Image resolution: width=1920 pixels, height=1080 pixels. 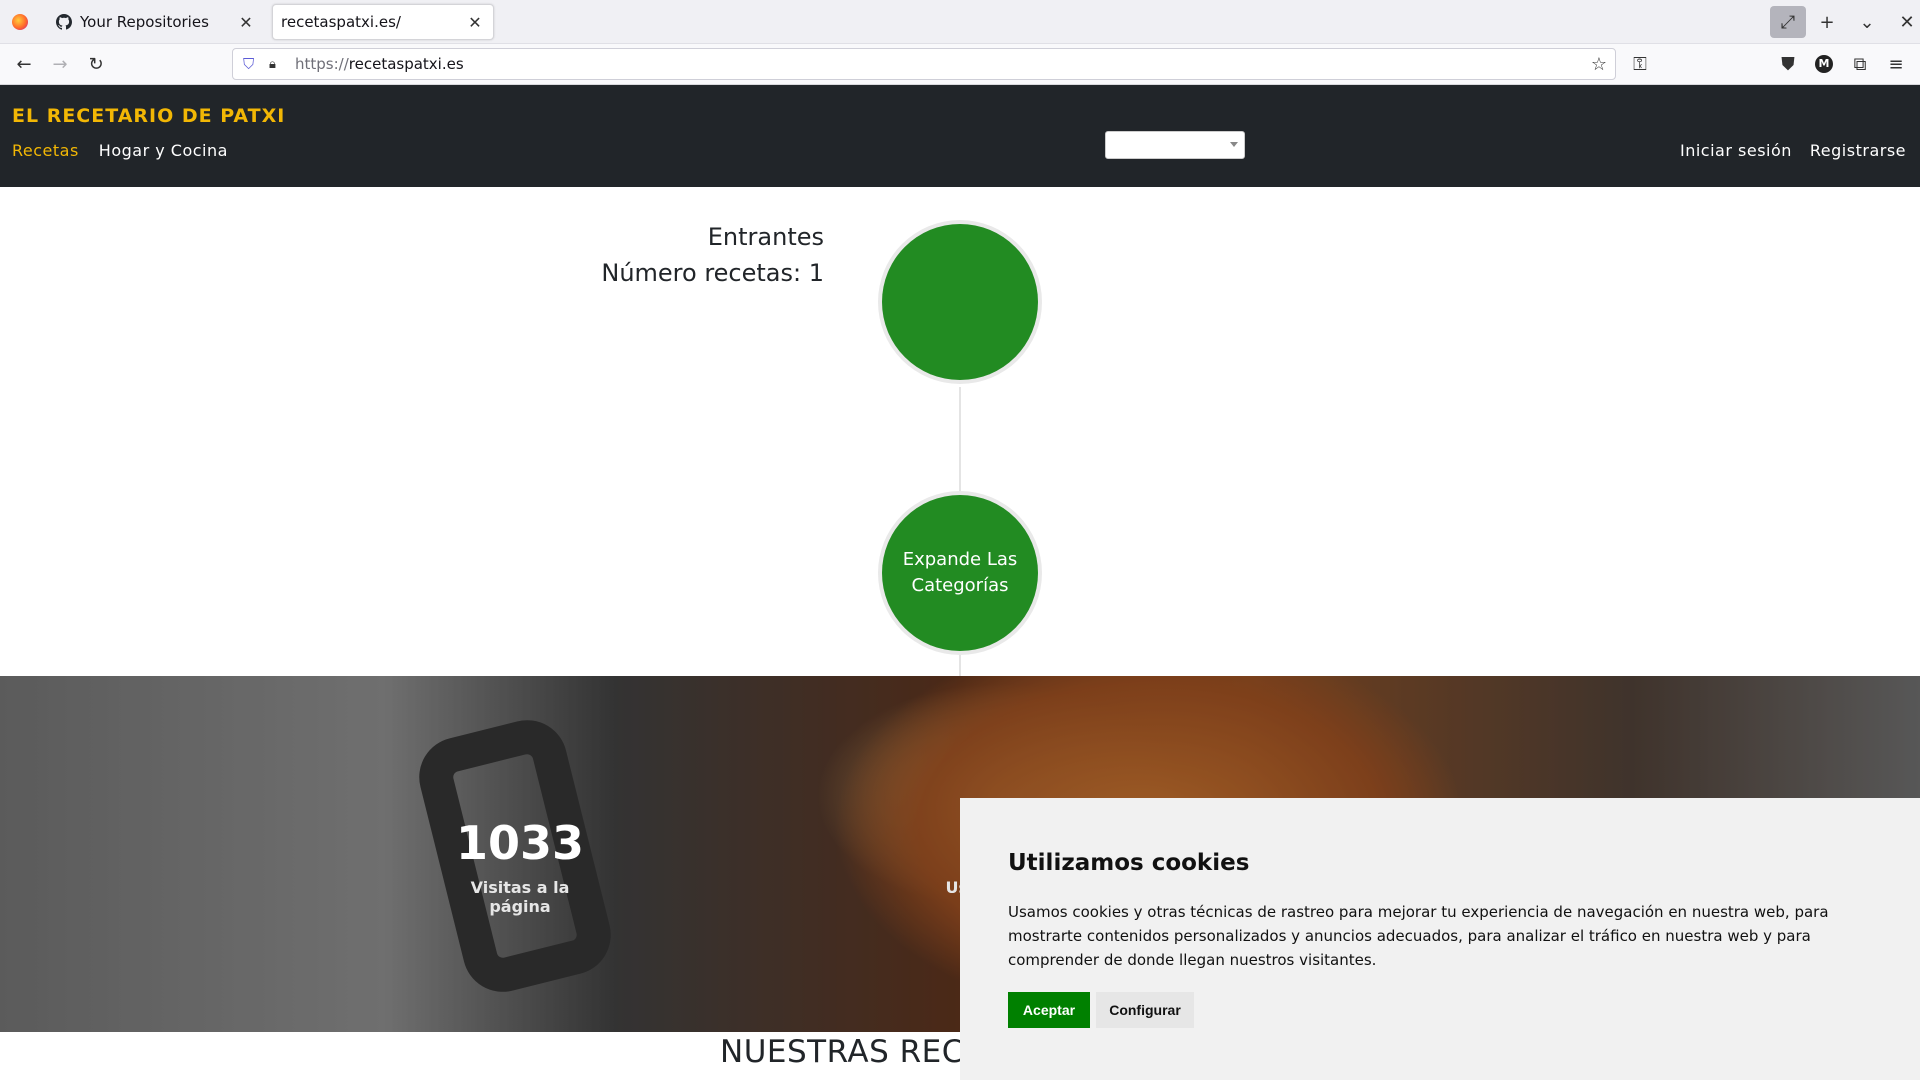 What do you see at coordinates (765, 237) in the screenshot?
I see `category-name: Entrantes` at bounding box center [765, 237].